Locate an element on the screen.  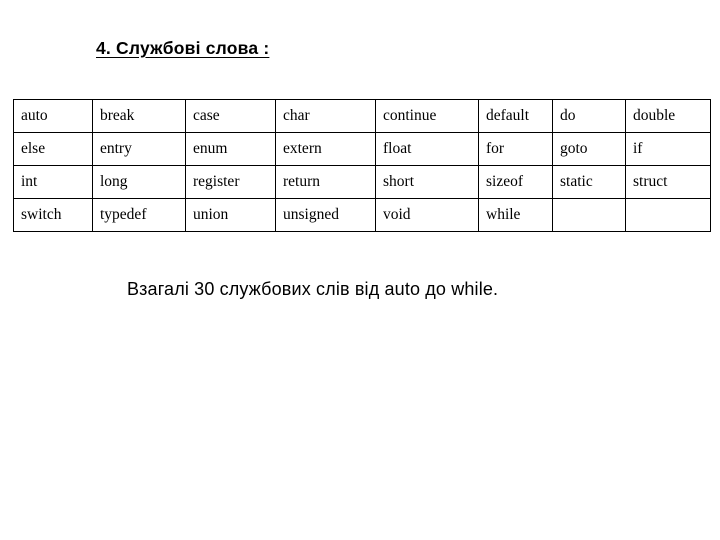
table-cell-keyword: extern is located at coordinates (325, 149).